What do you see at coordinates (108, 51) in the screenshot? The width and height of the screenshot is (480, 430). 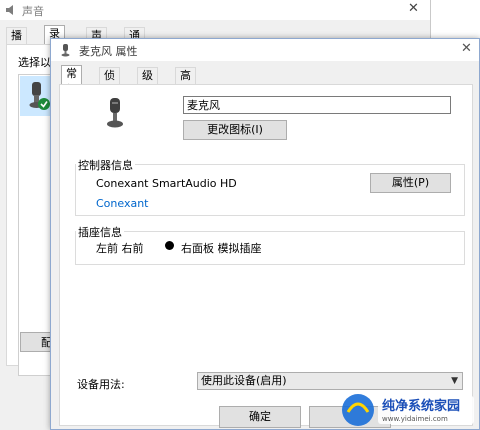 I see `dialog-title: 麦克风 属性` at bounding box center [108, 51].